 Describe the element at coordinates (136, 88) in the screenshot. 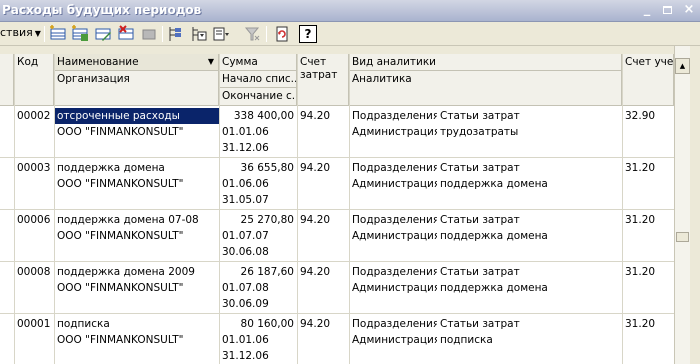

I see `header-org: Организация` at that location.